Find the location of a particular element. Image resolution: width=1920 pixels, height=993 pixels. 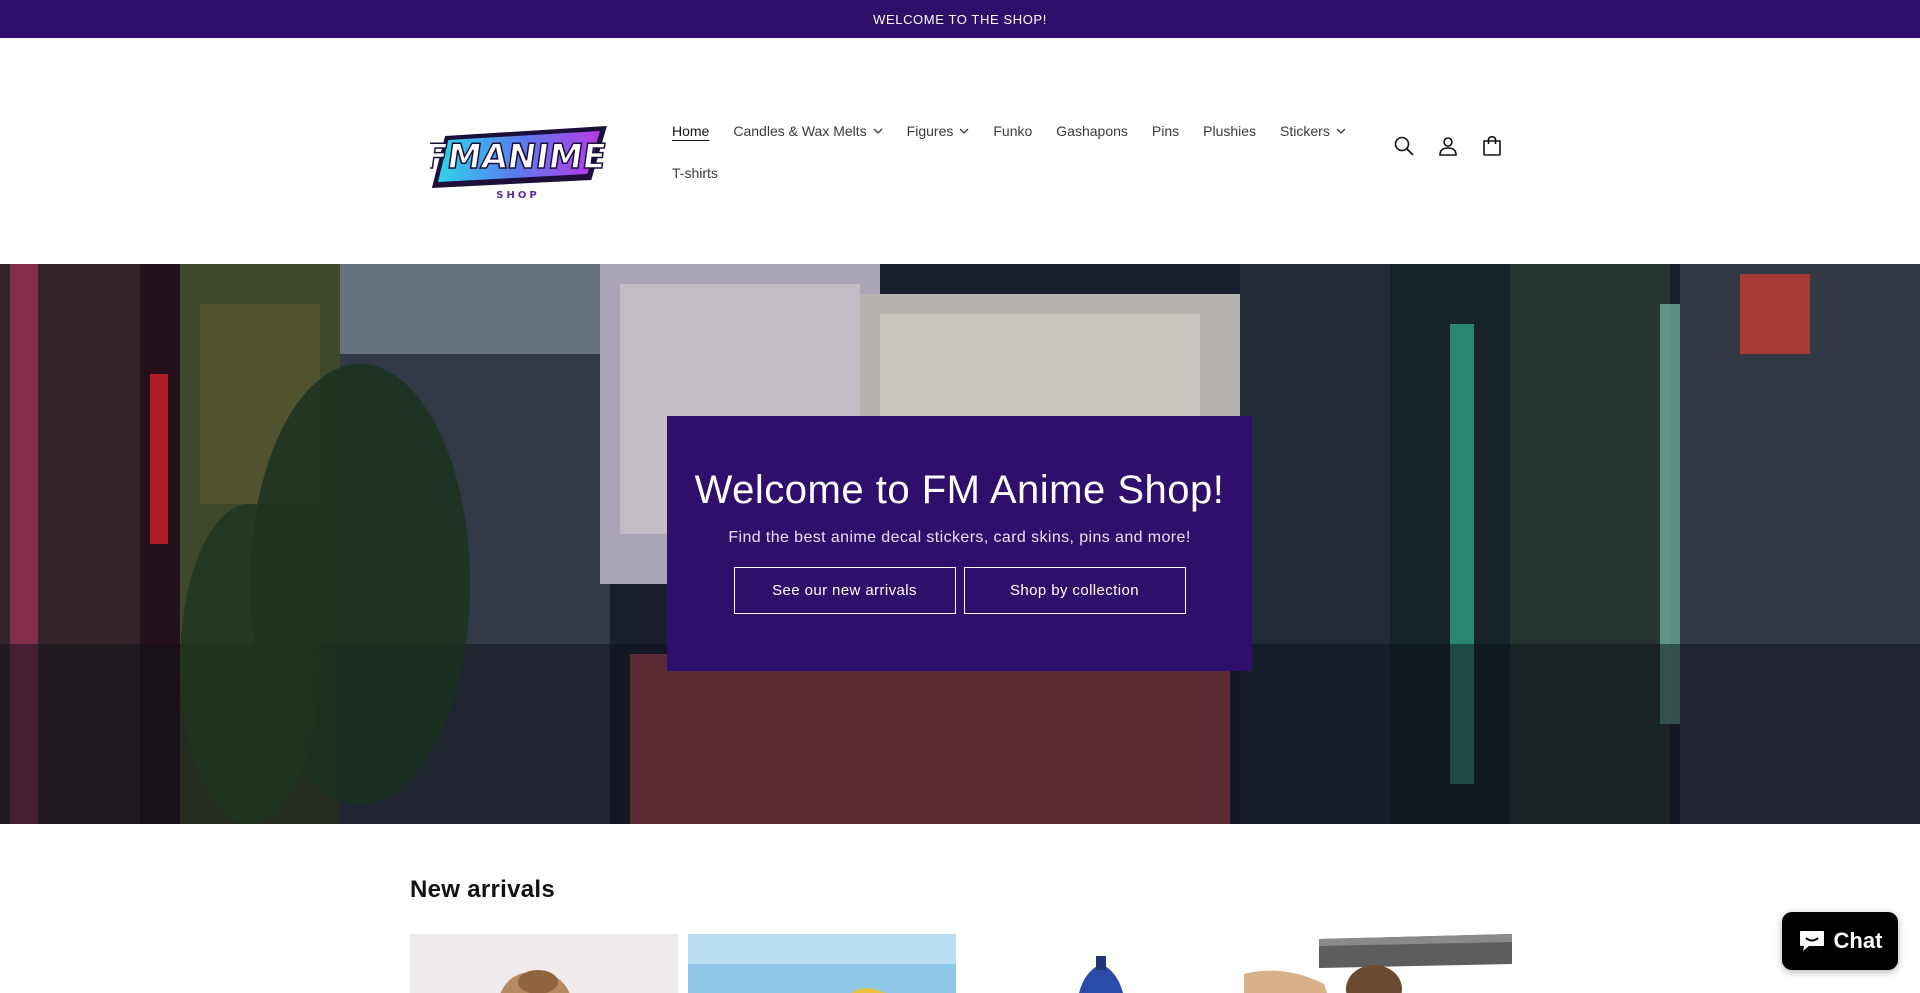

nav-item-home: Home is located at coordinates (690, 131).